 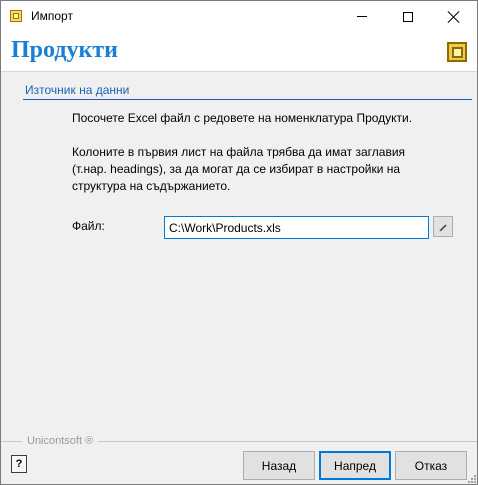 What do you see at coordinates (64, 50) in the screenshot?
I see `page-title: Продукти` at bounding box center [64, 50].